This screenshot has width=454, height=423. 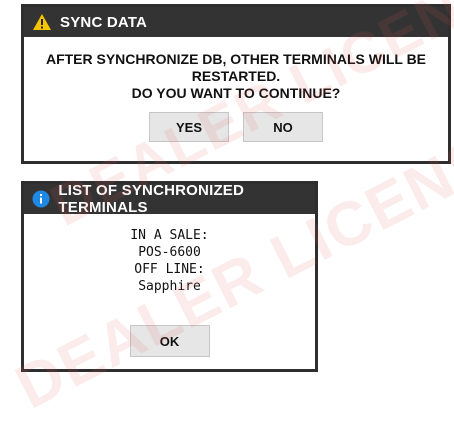 I want to click on message-line: RESTARTED., so click(x=236, y=76).